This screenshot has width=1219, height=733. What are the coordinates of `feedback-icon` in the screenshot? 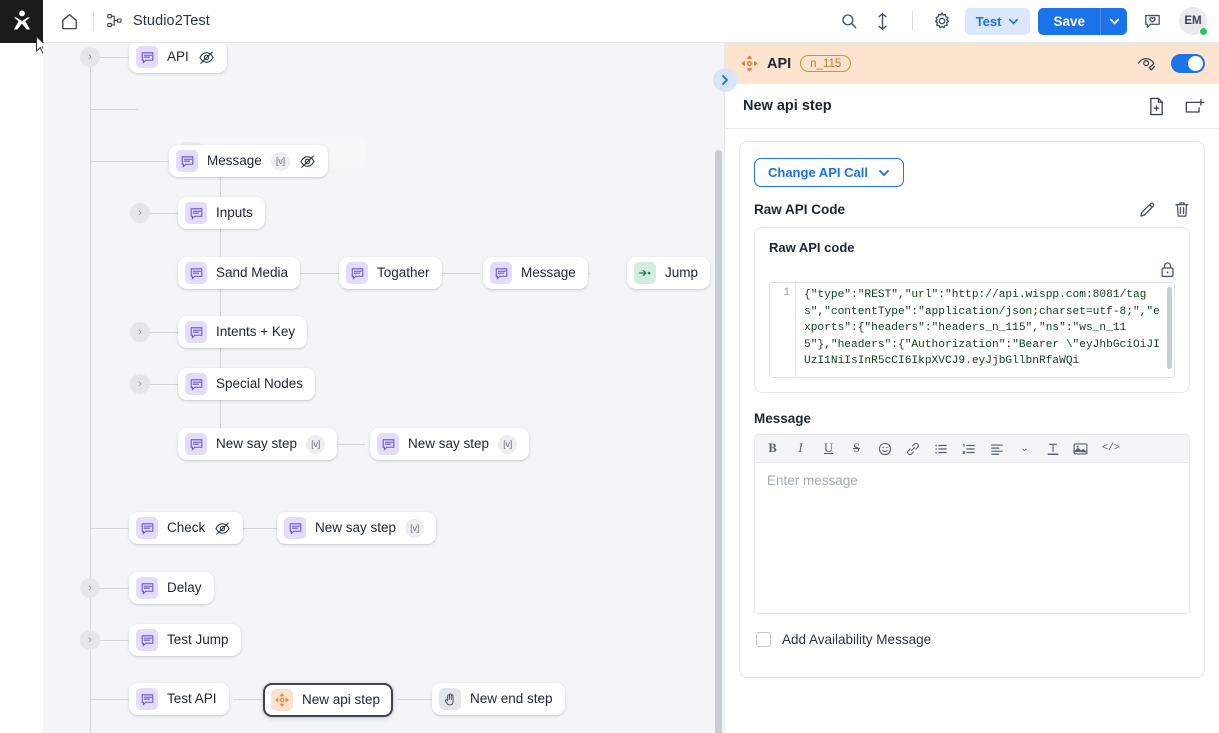 It's located at (1152, 21).